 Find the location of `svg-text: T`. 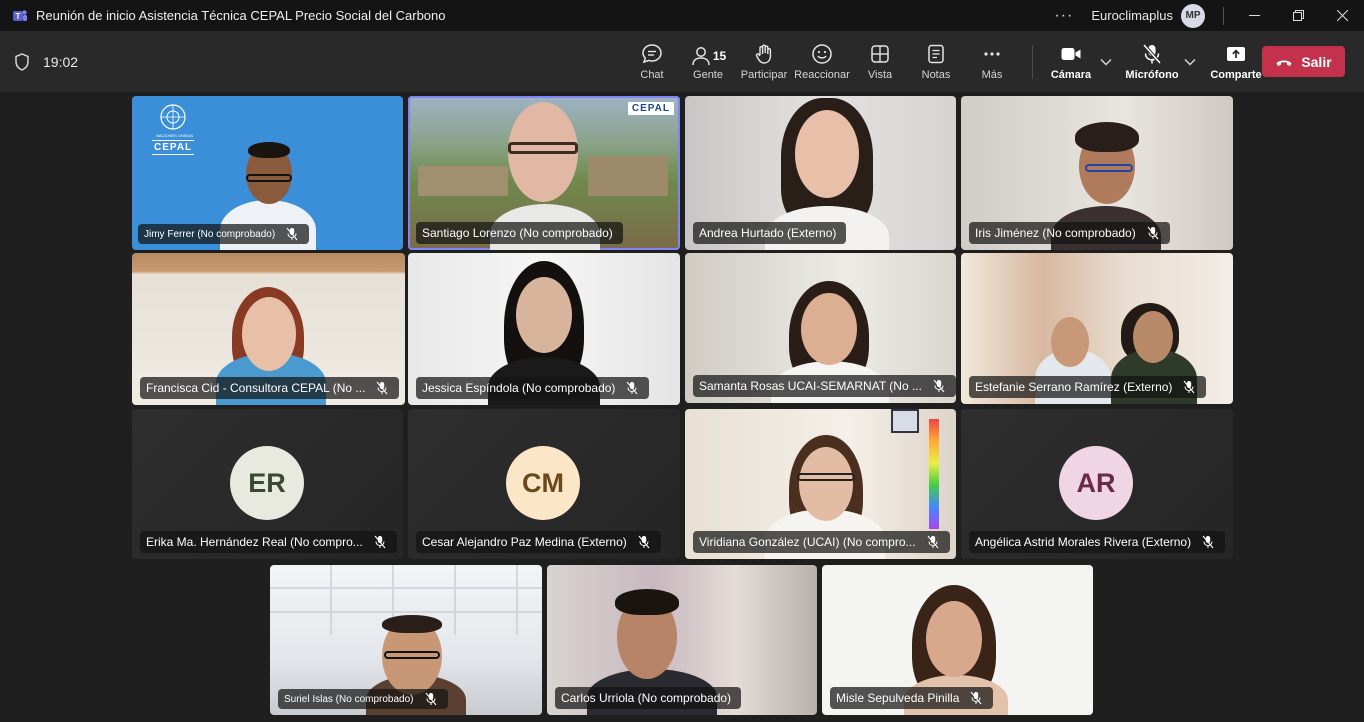

svg-text: T is located at coordinates (18, 16).